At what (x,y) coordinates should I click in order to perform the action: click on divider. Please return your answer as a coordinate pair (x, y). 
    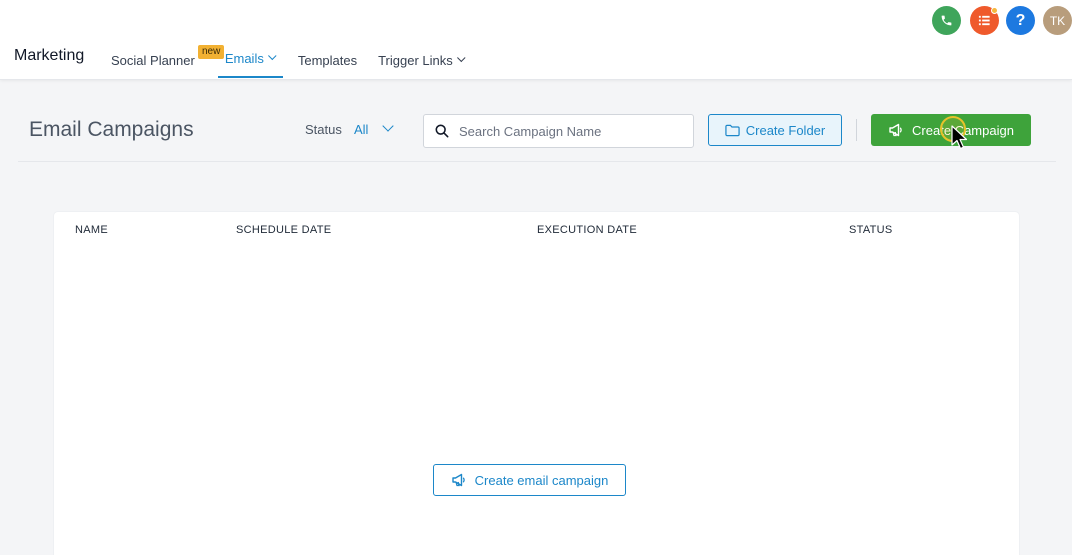
    Looking at the image, I should click on (856, 130).